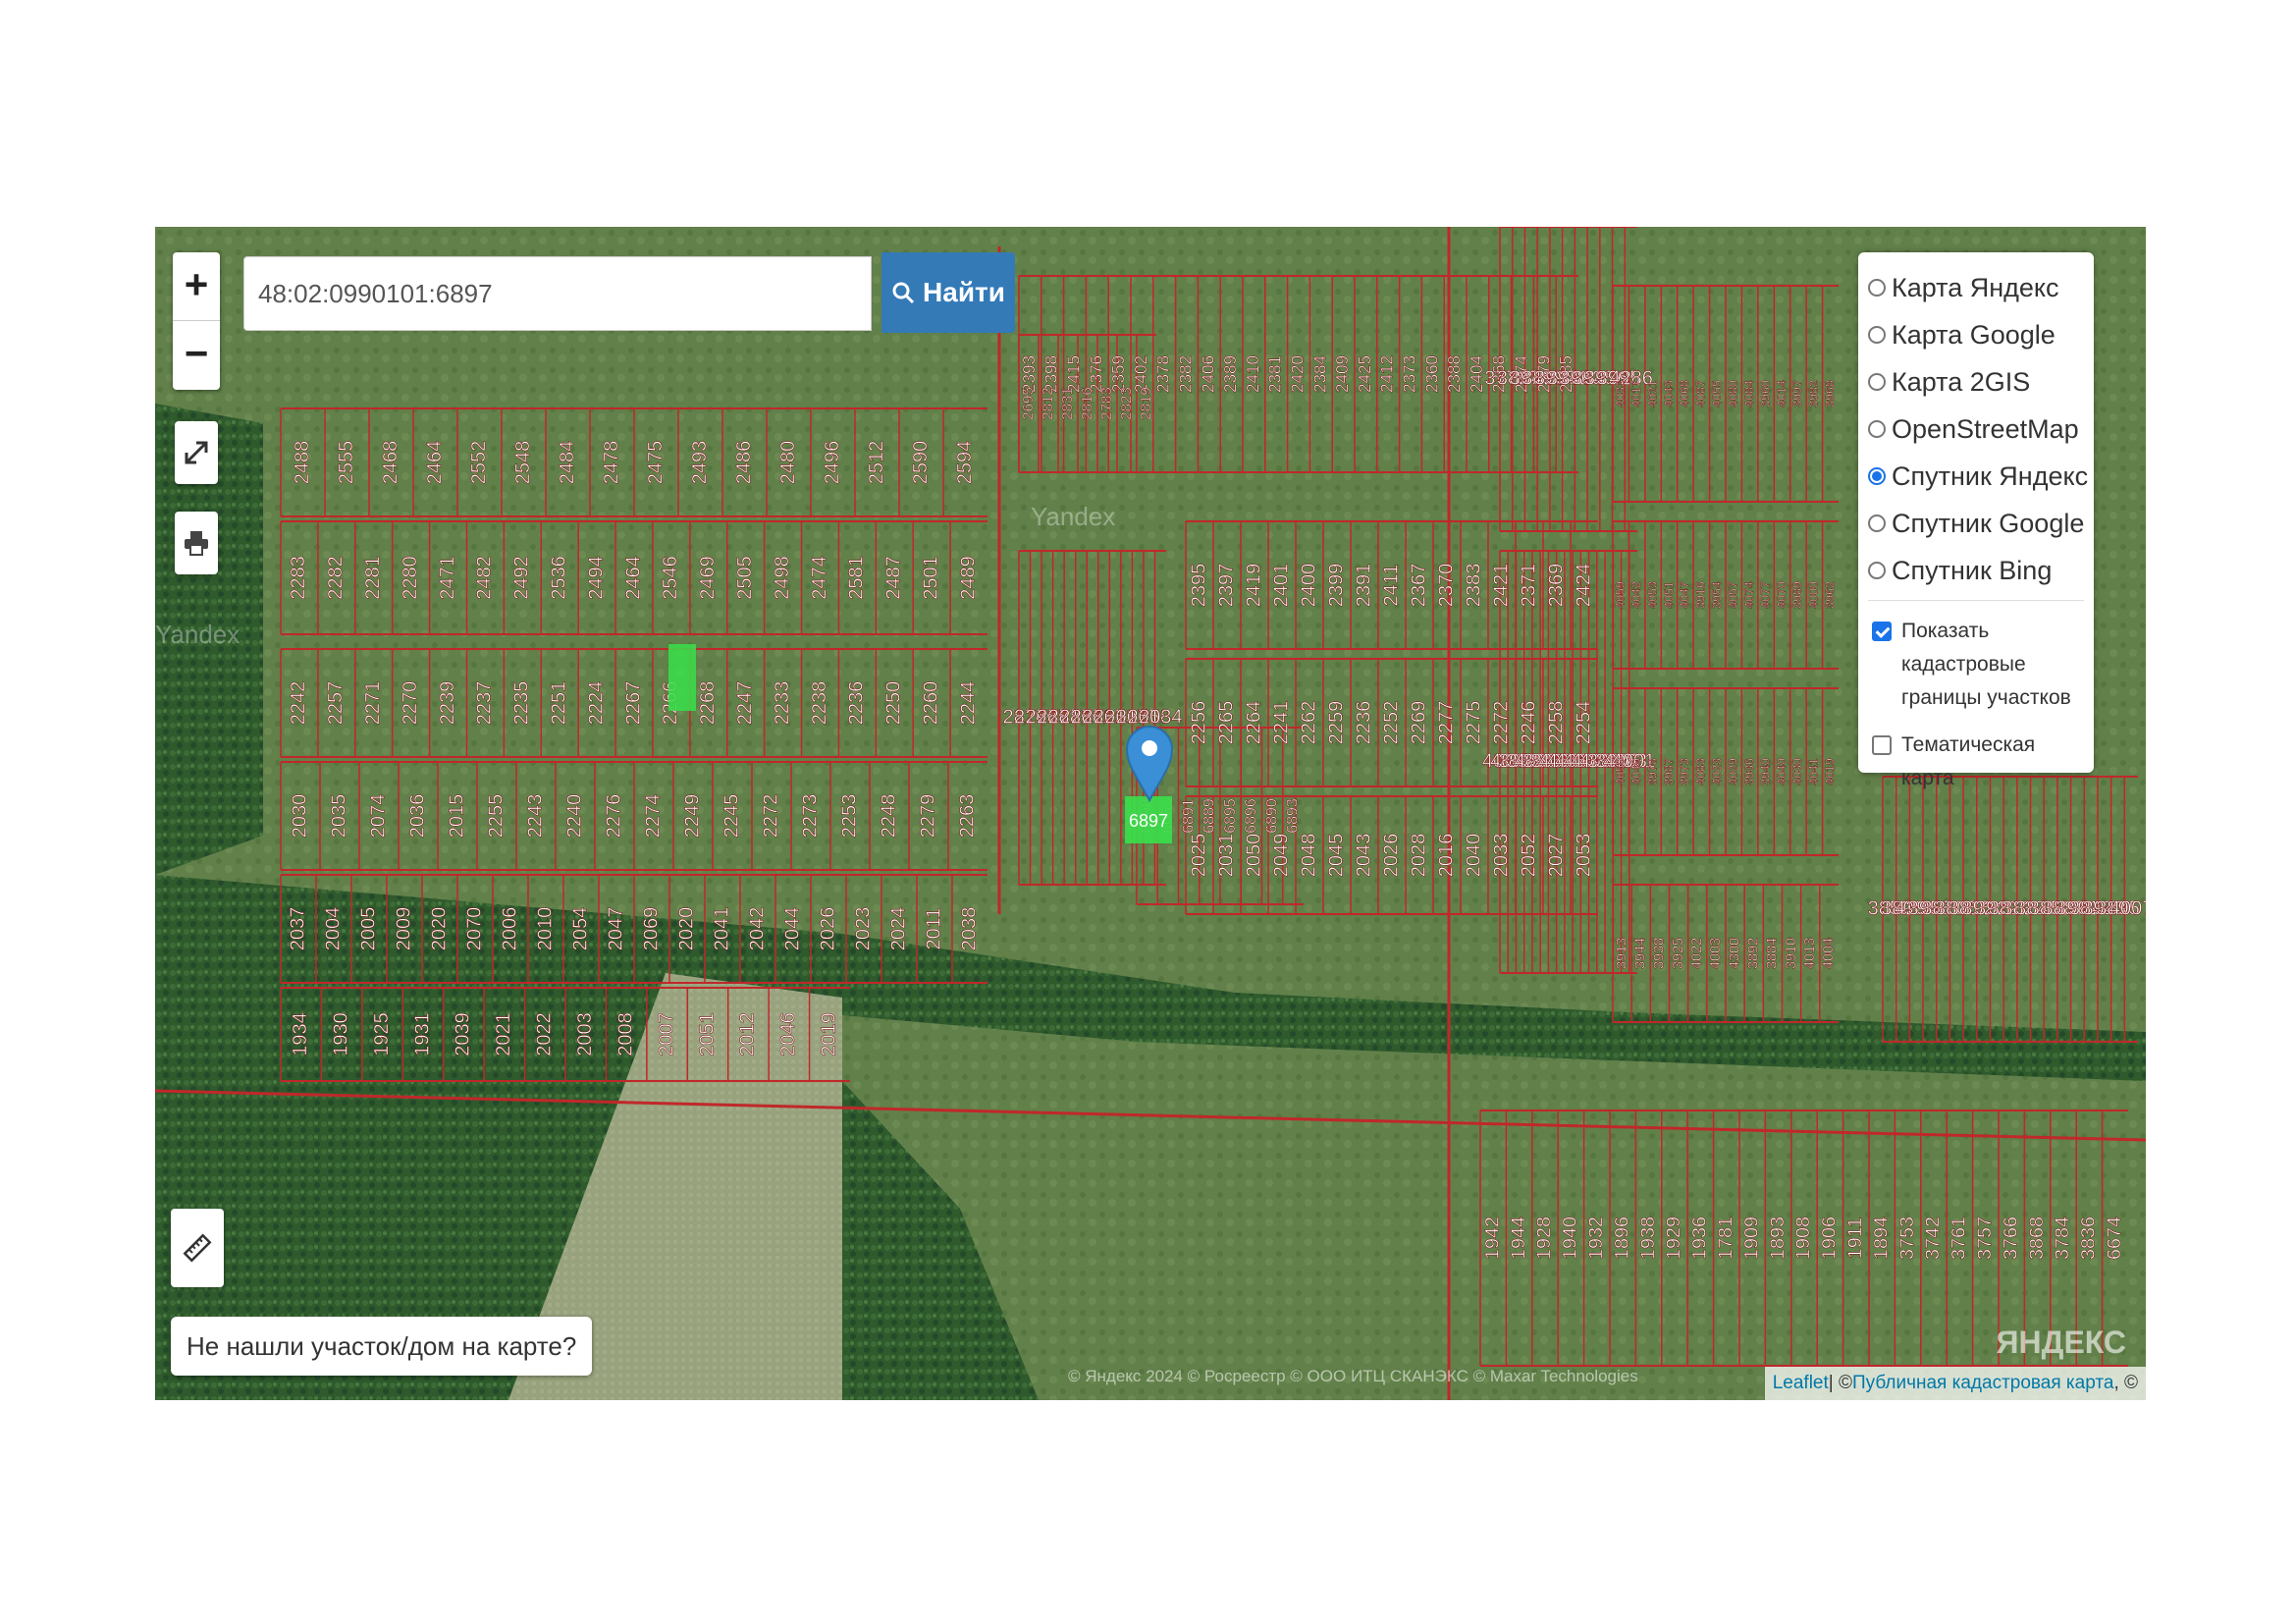 This screenshot has width=2296, height=1624. I want to click on parcel-number: 3960, so click(1765, 393).